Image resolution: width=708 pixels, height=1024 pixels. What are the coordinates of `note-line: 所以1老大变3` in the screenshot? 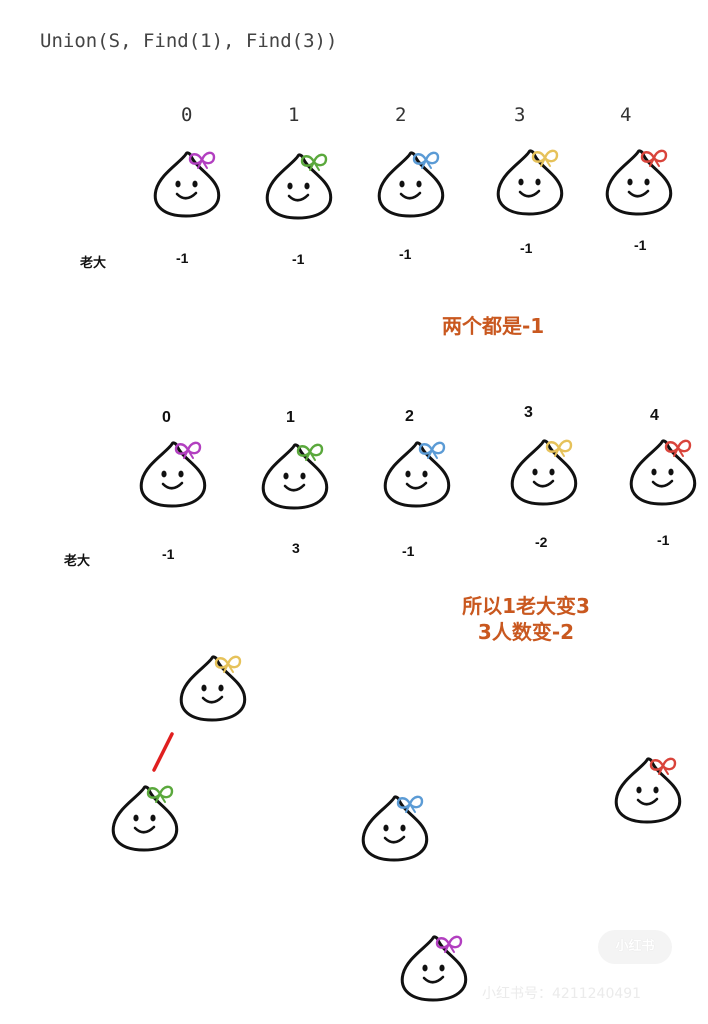 It's located at (526, 606).